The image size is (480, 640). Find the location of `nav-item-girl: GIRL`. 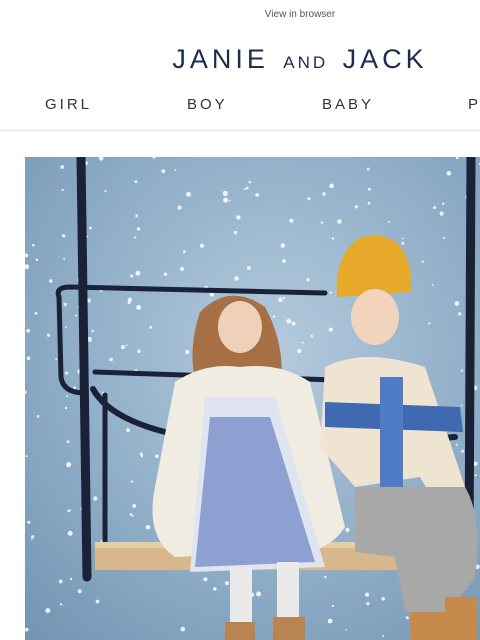

nav-item-girl: GIRL is located at coordinates (68, 104).